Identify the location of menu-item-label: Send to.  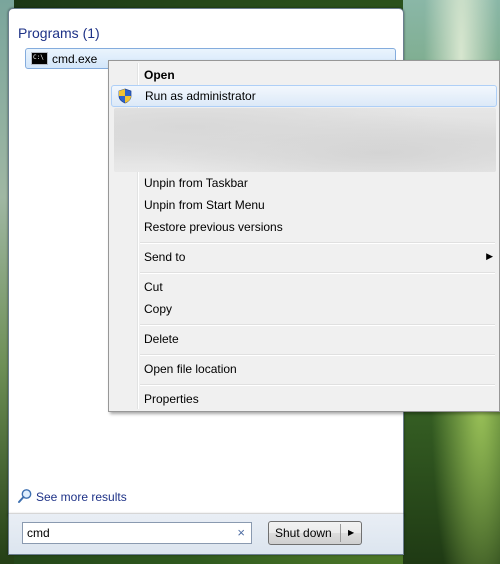
(165, 257).